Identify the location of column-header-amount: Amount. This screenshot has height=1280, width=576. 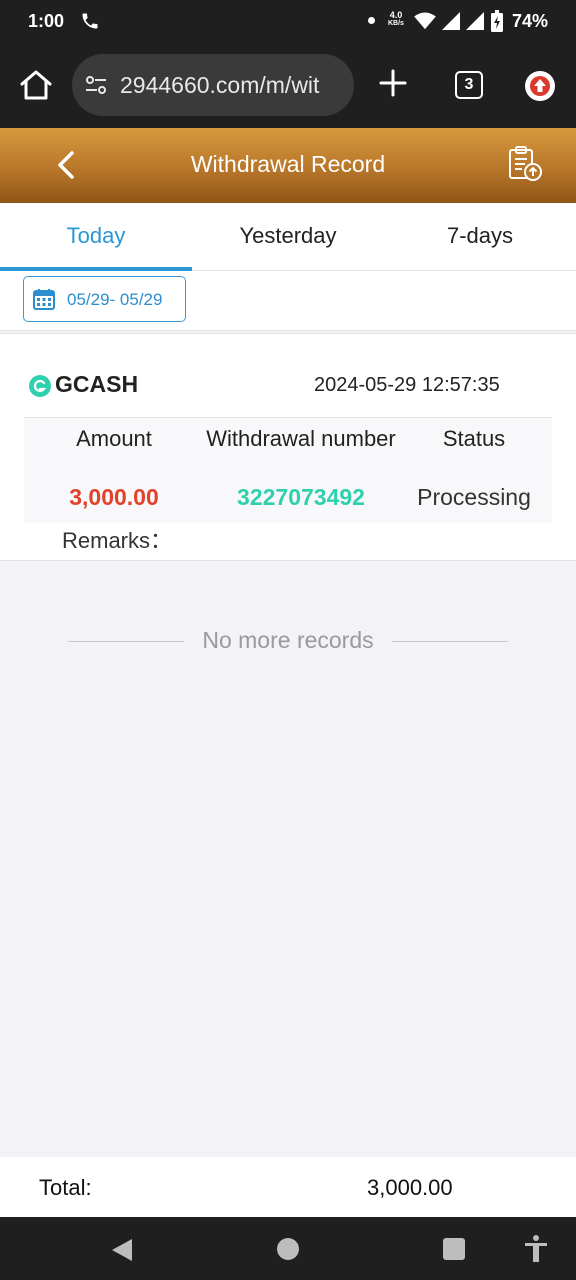
(114, 438).